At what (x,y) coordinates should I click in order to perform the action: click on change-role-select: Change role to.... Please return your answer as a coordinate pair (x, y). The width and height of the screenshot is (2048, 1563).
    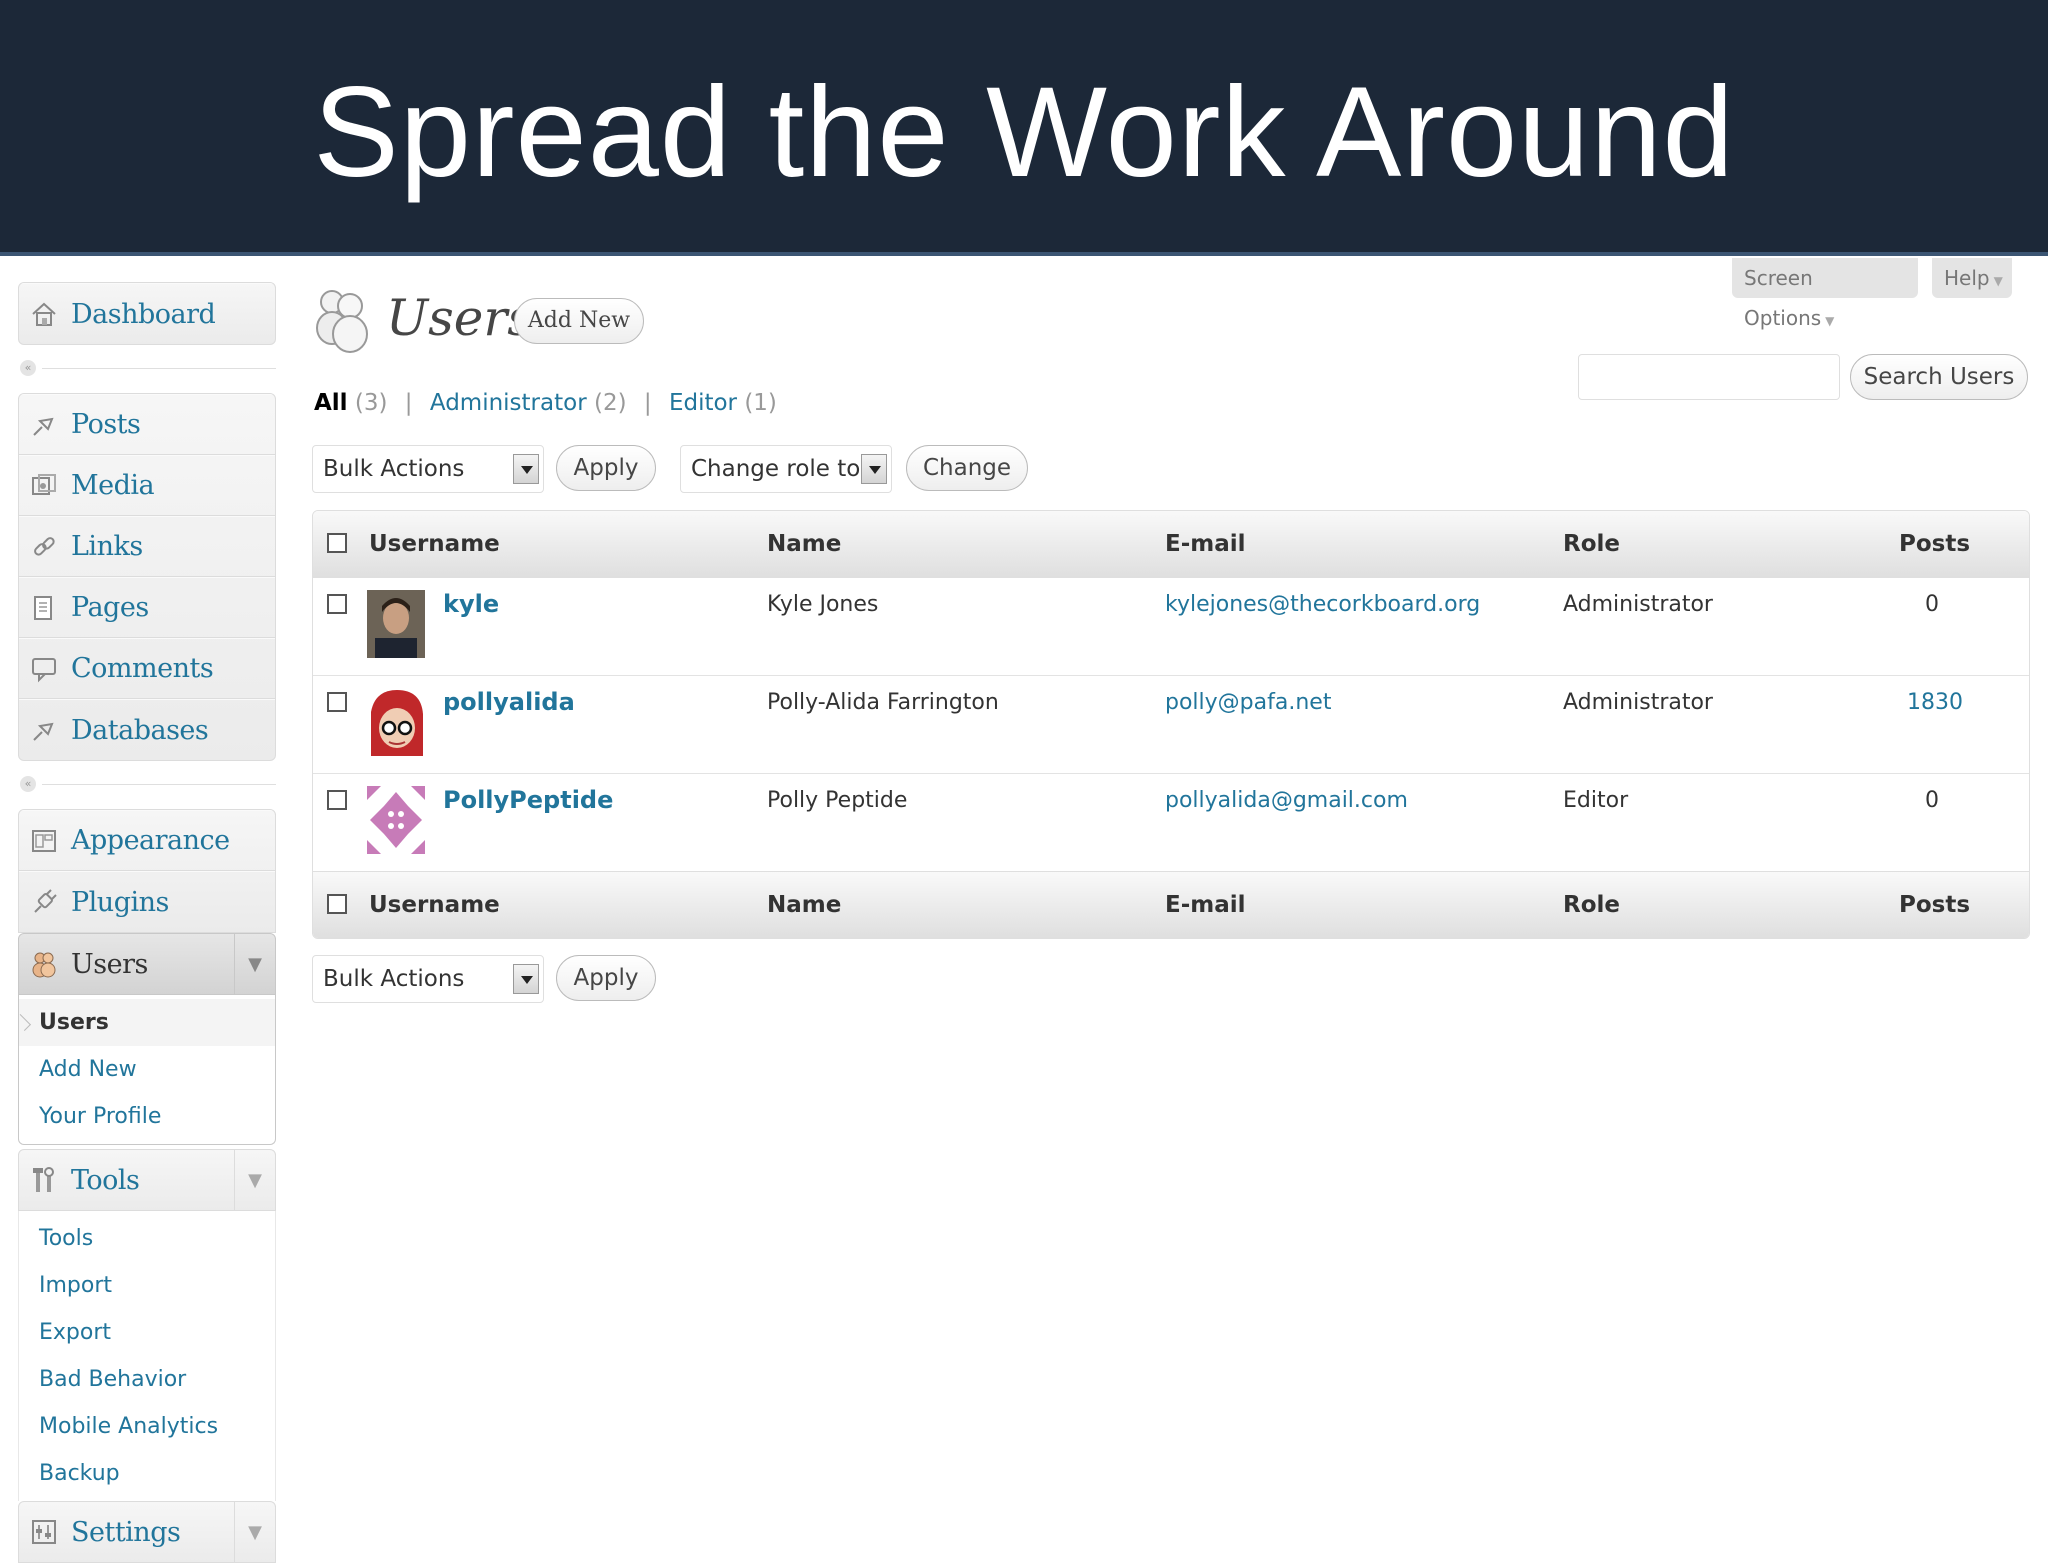
    Looking at the image, I should click on (786, 469).